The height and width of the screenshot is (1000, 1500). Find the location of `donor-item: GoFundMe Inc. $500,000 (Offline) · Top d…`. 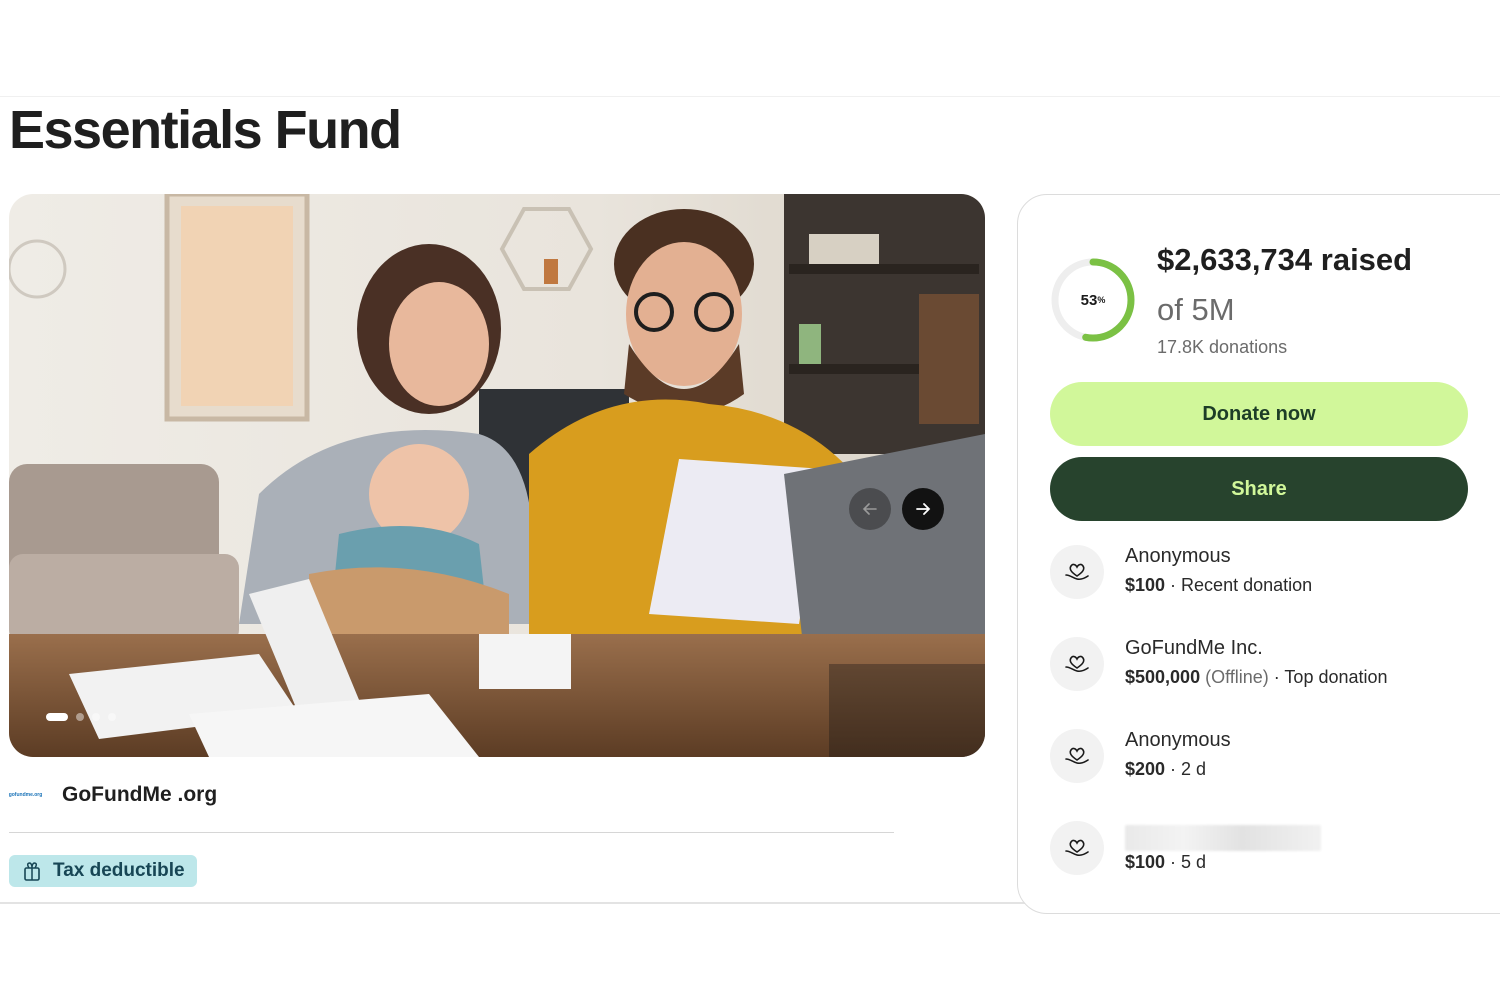

donor-item: GoFundMe Inc. $500,000 (Offline) · Top d… is located at coordinates (1260, 667).